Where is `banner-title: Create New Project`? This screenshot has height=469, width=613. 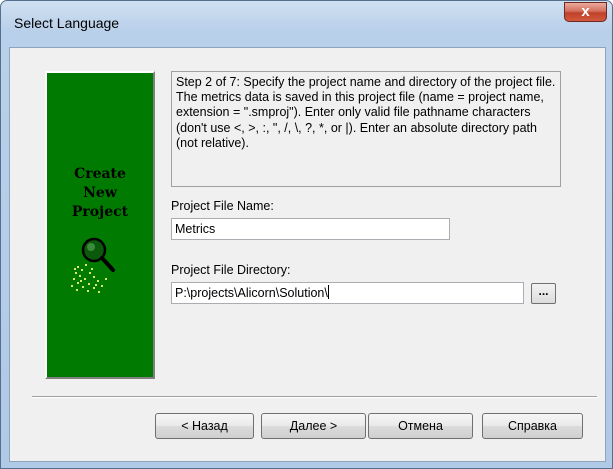
banner-title: Create New Project is located at coordinates (100, 193).